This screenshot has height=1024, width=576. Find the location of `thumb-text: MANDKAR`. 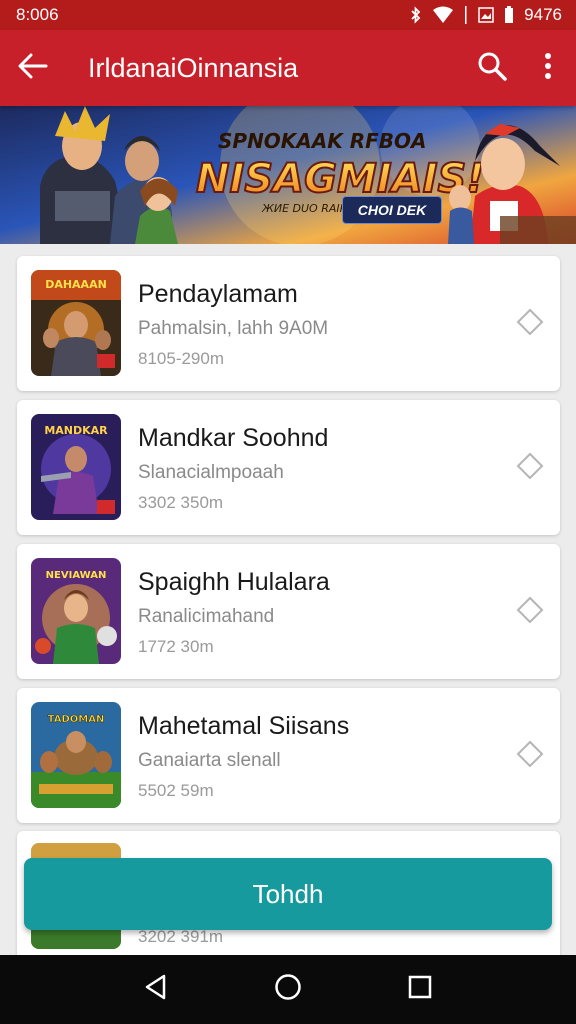

thumb-text: MANDKAR is located at coordinates (76, 430).